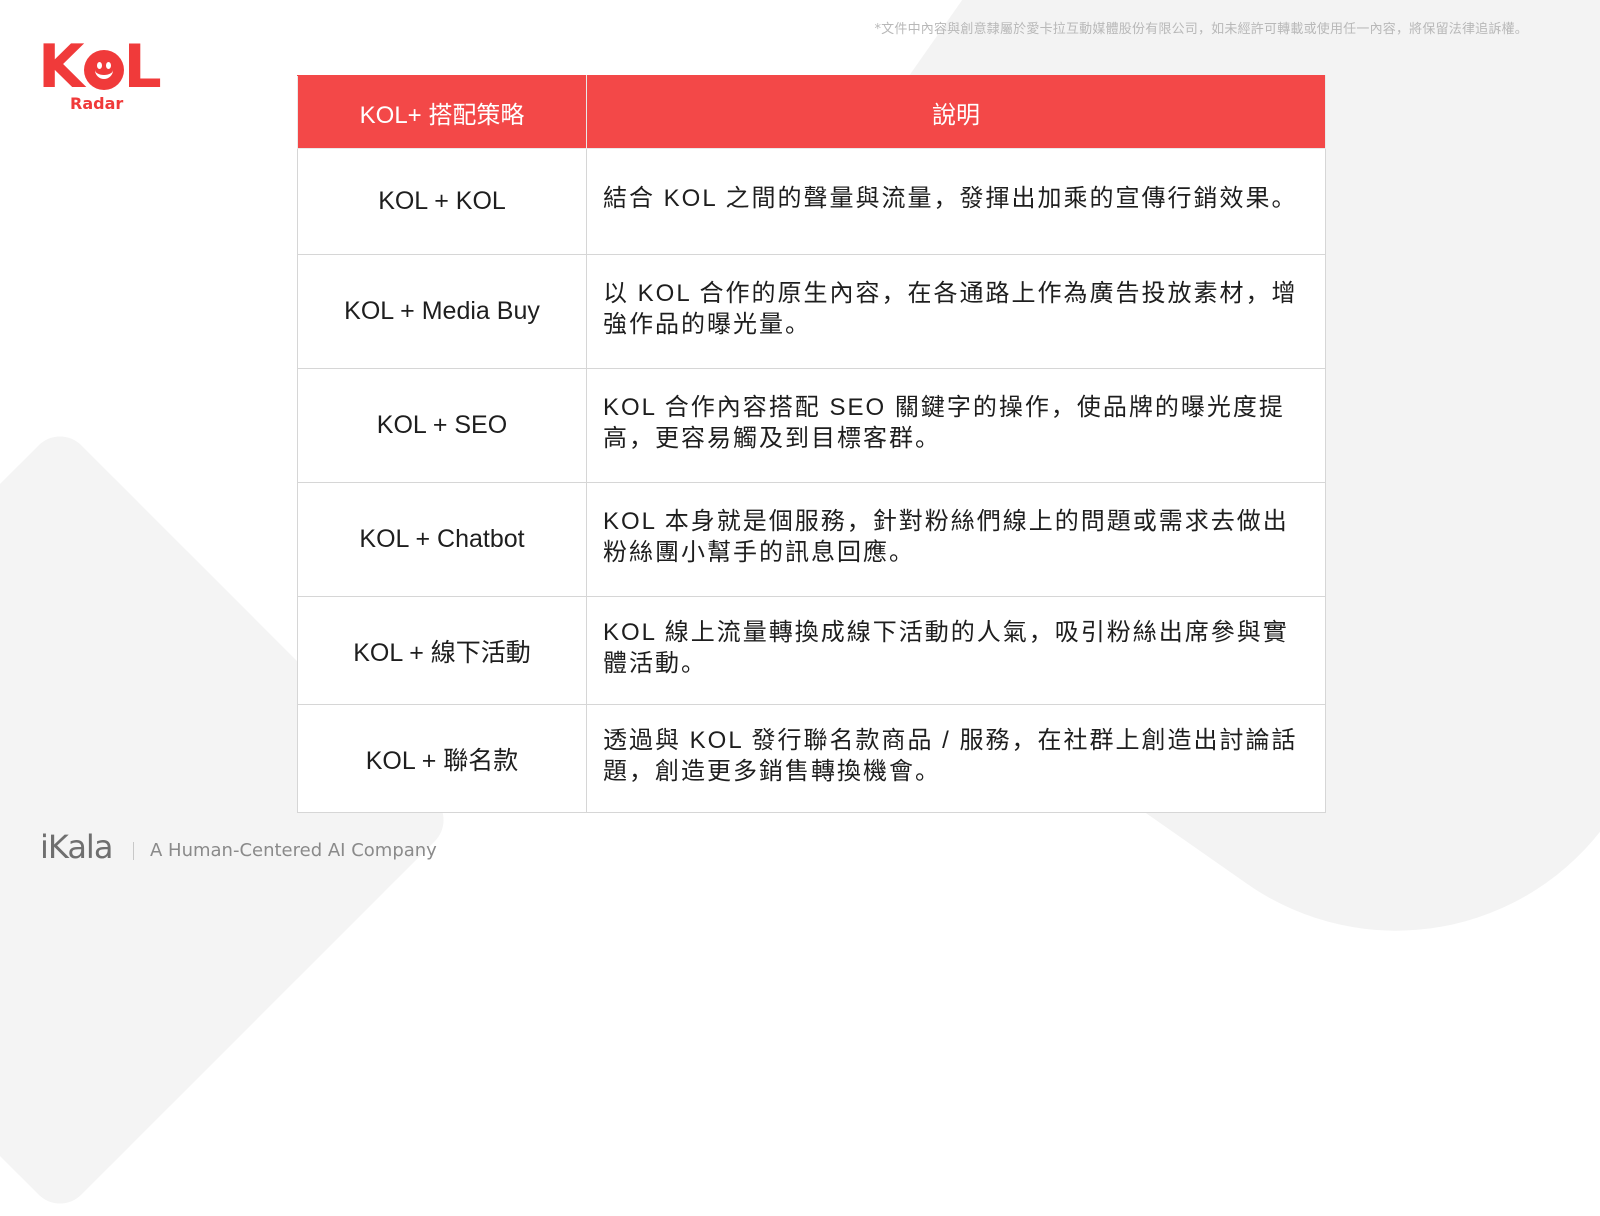 This screenshot has width=1600, height=1216. Describe the element at coordinates (103, 70) in the screenshot. I see `smiley-face-icon` at that location.